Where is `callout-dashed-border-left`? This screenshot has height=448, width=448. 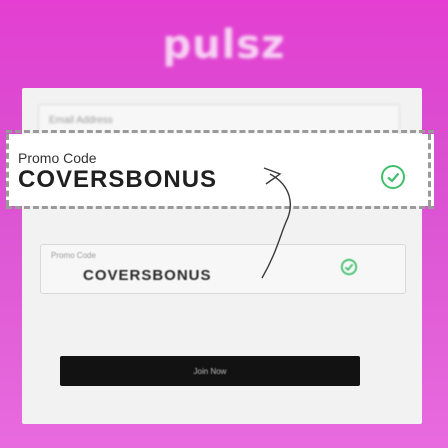
callout-dashed-border-left is located at coordinates (7, 170).